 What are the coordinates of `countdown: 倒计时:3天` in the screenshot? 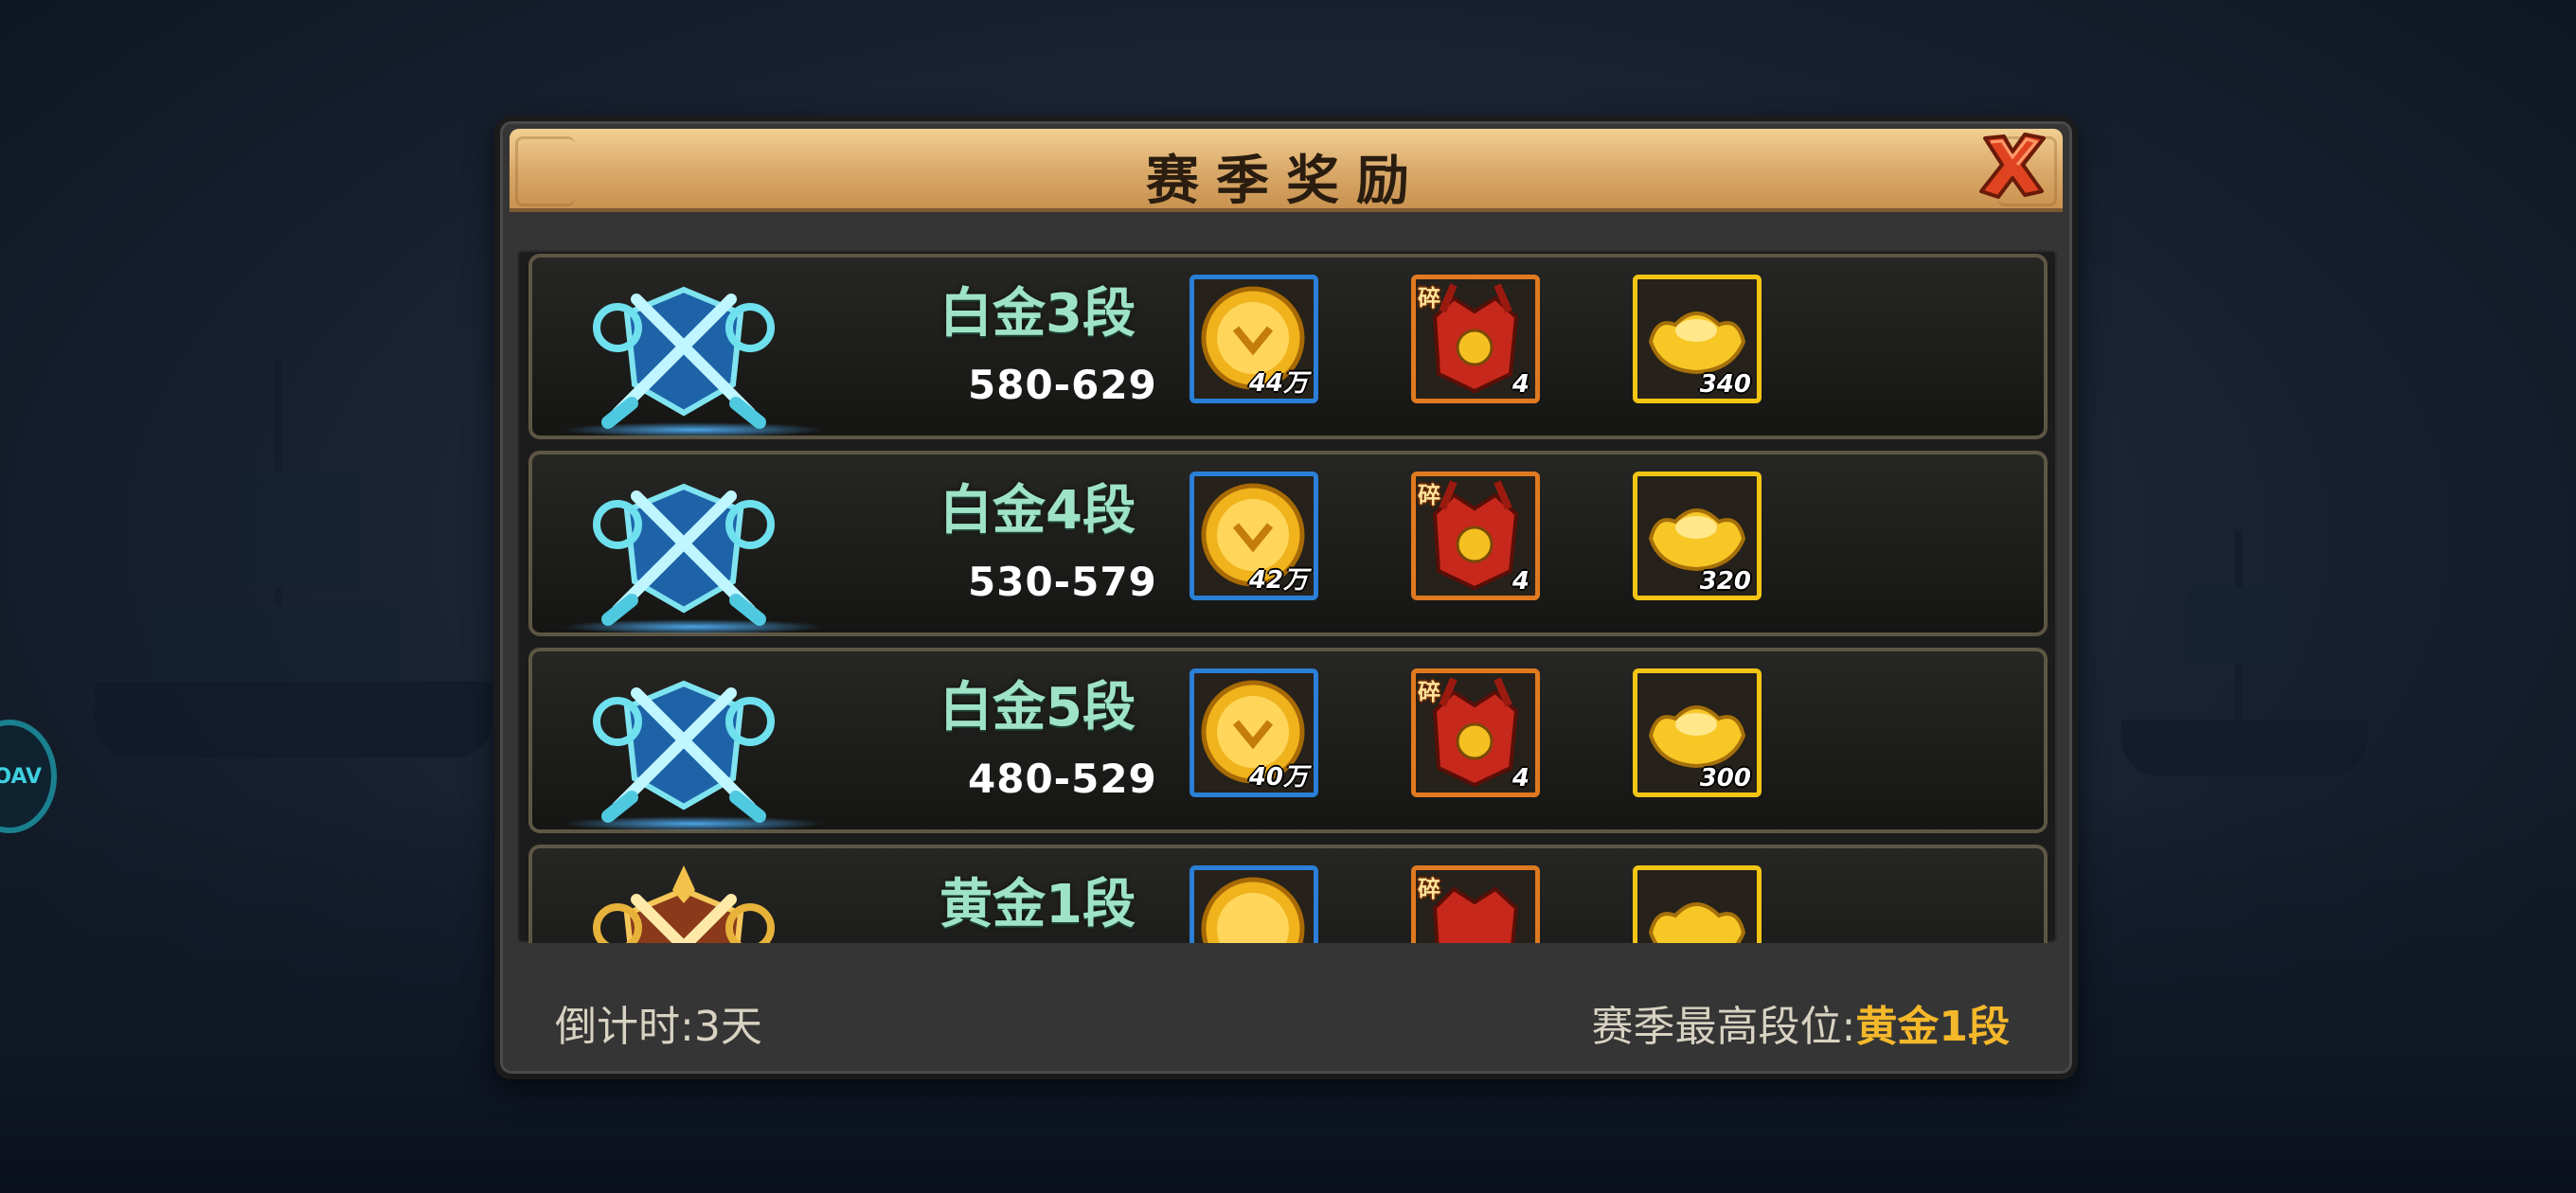 It's located at (658, 1022).